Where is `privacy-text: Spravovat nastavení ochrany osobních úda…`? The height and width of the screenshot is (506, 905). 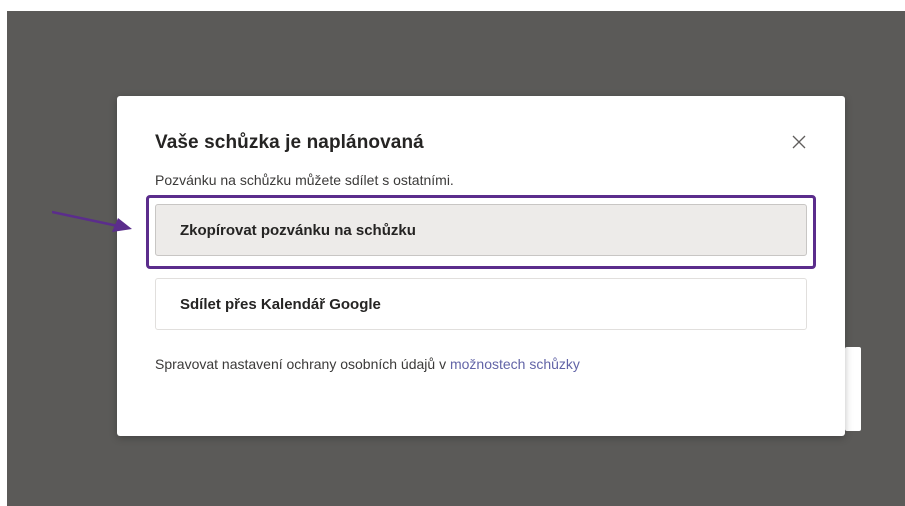 privacy-text: Spravovat nastavení ochrany osobních úda… is located at coordinates (302, 364).